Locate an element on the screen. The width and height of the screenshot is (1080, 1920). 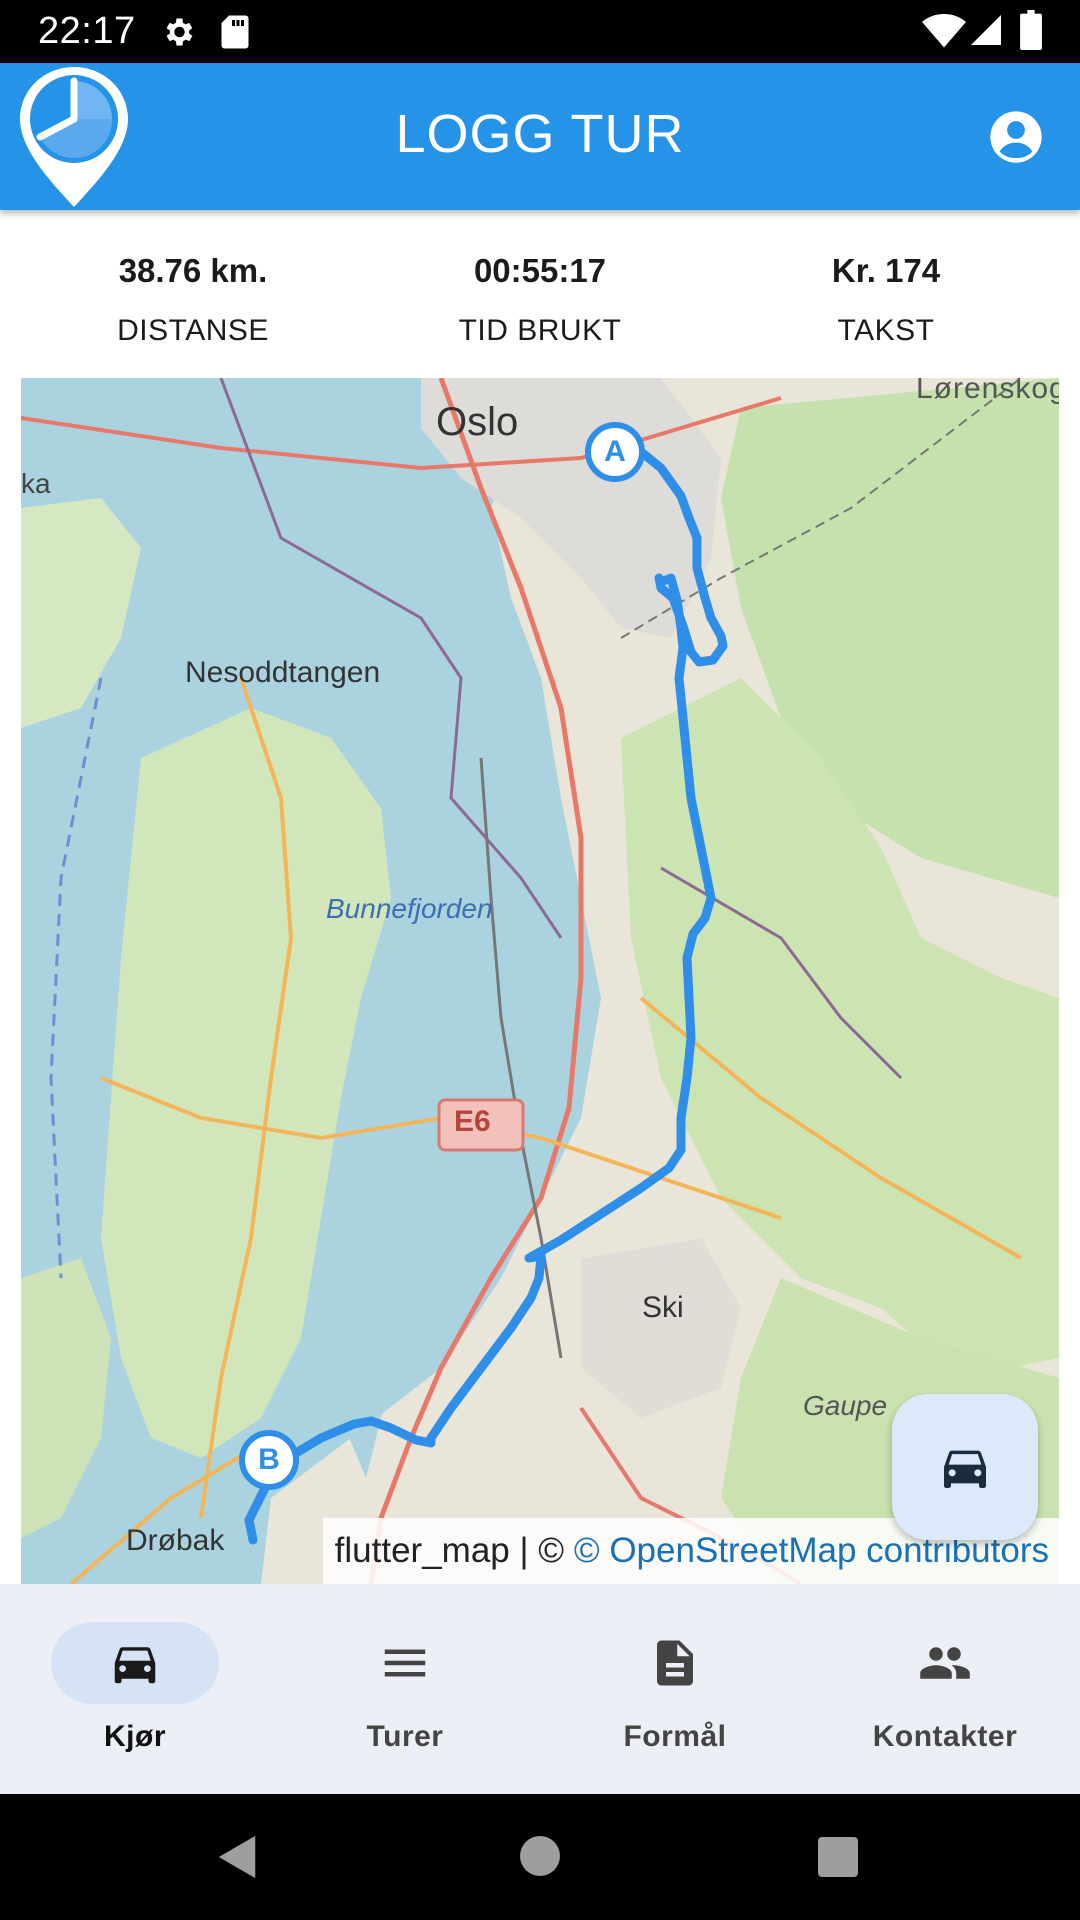
back-icon is located at coordinates (238, 1857).